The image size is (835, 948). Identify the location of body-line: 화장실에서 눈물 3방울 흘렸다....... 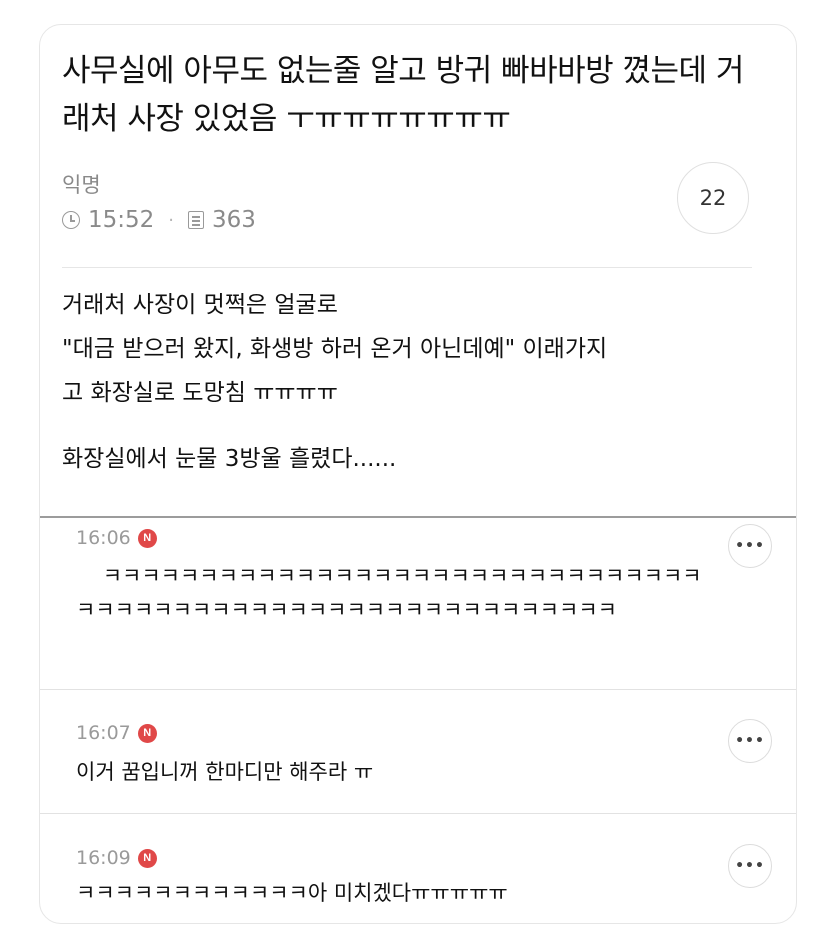
(229, 459).